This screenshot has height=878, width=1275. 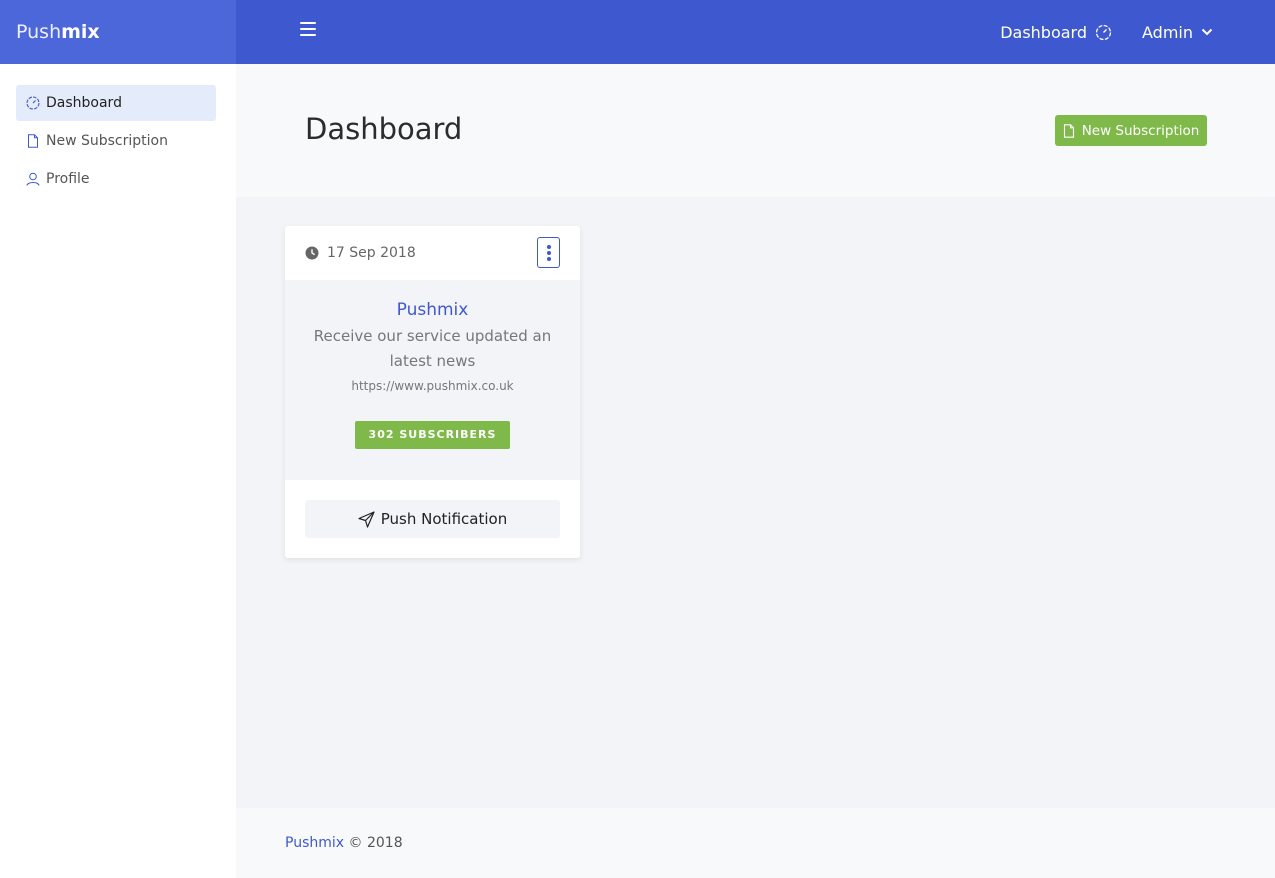 I want to click on user-menu-label: Admin, so click(x=1167, y=32).